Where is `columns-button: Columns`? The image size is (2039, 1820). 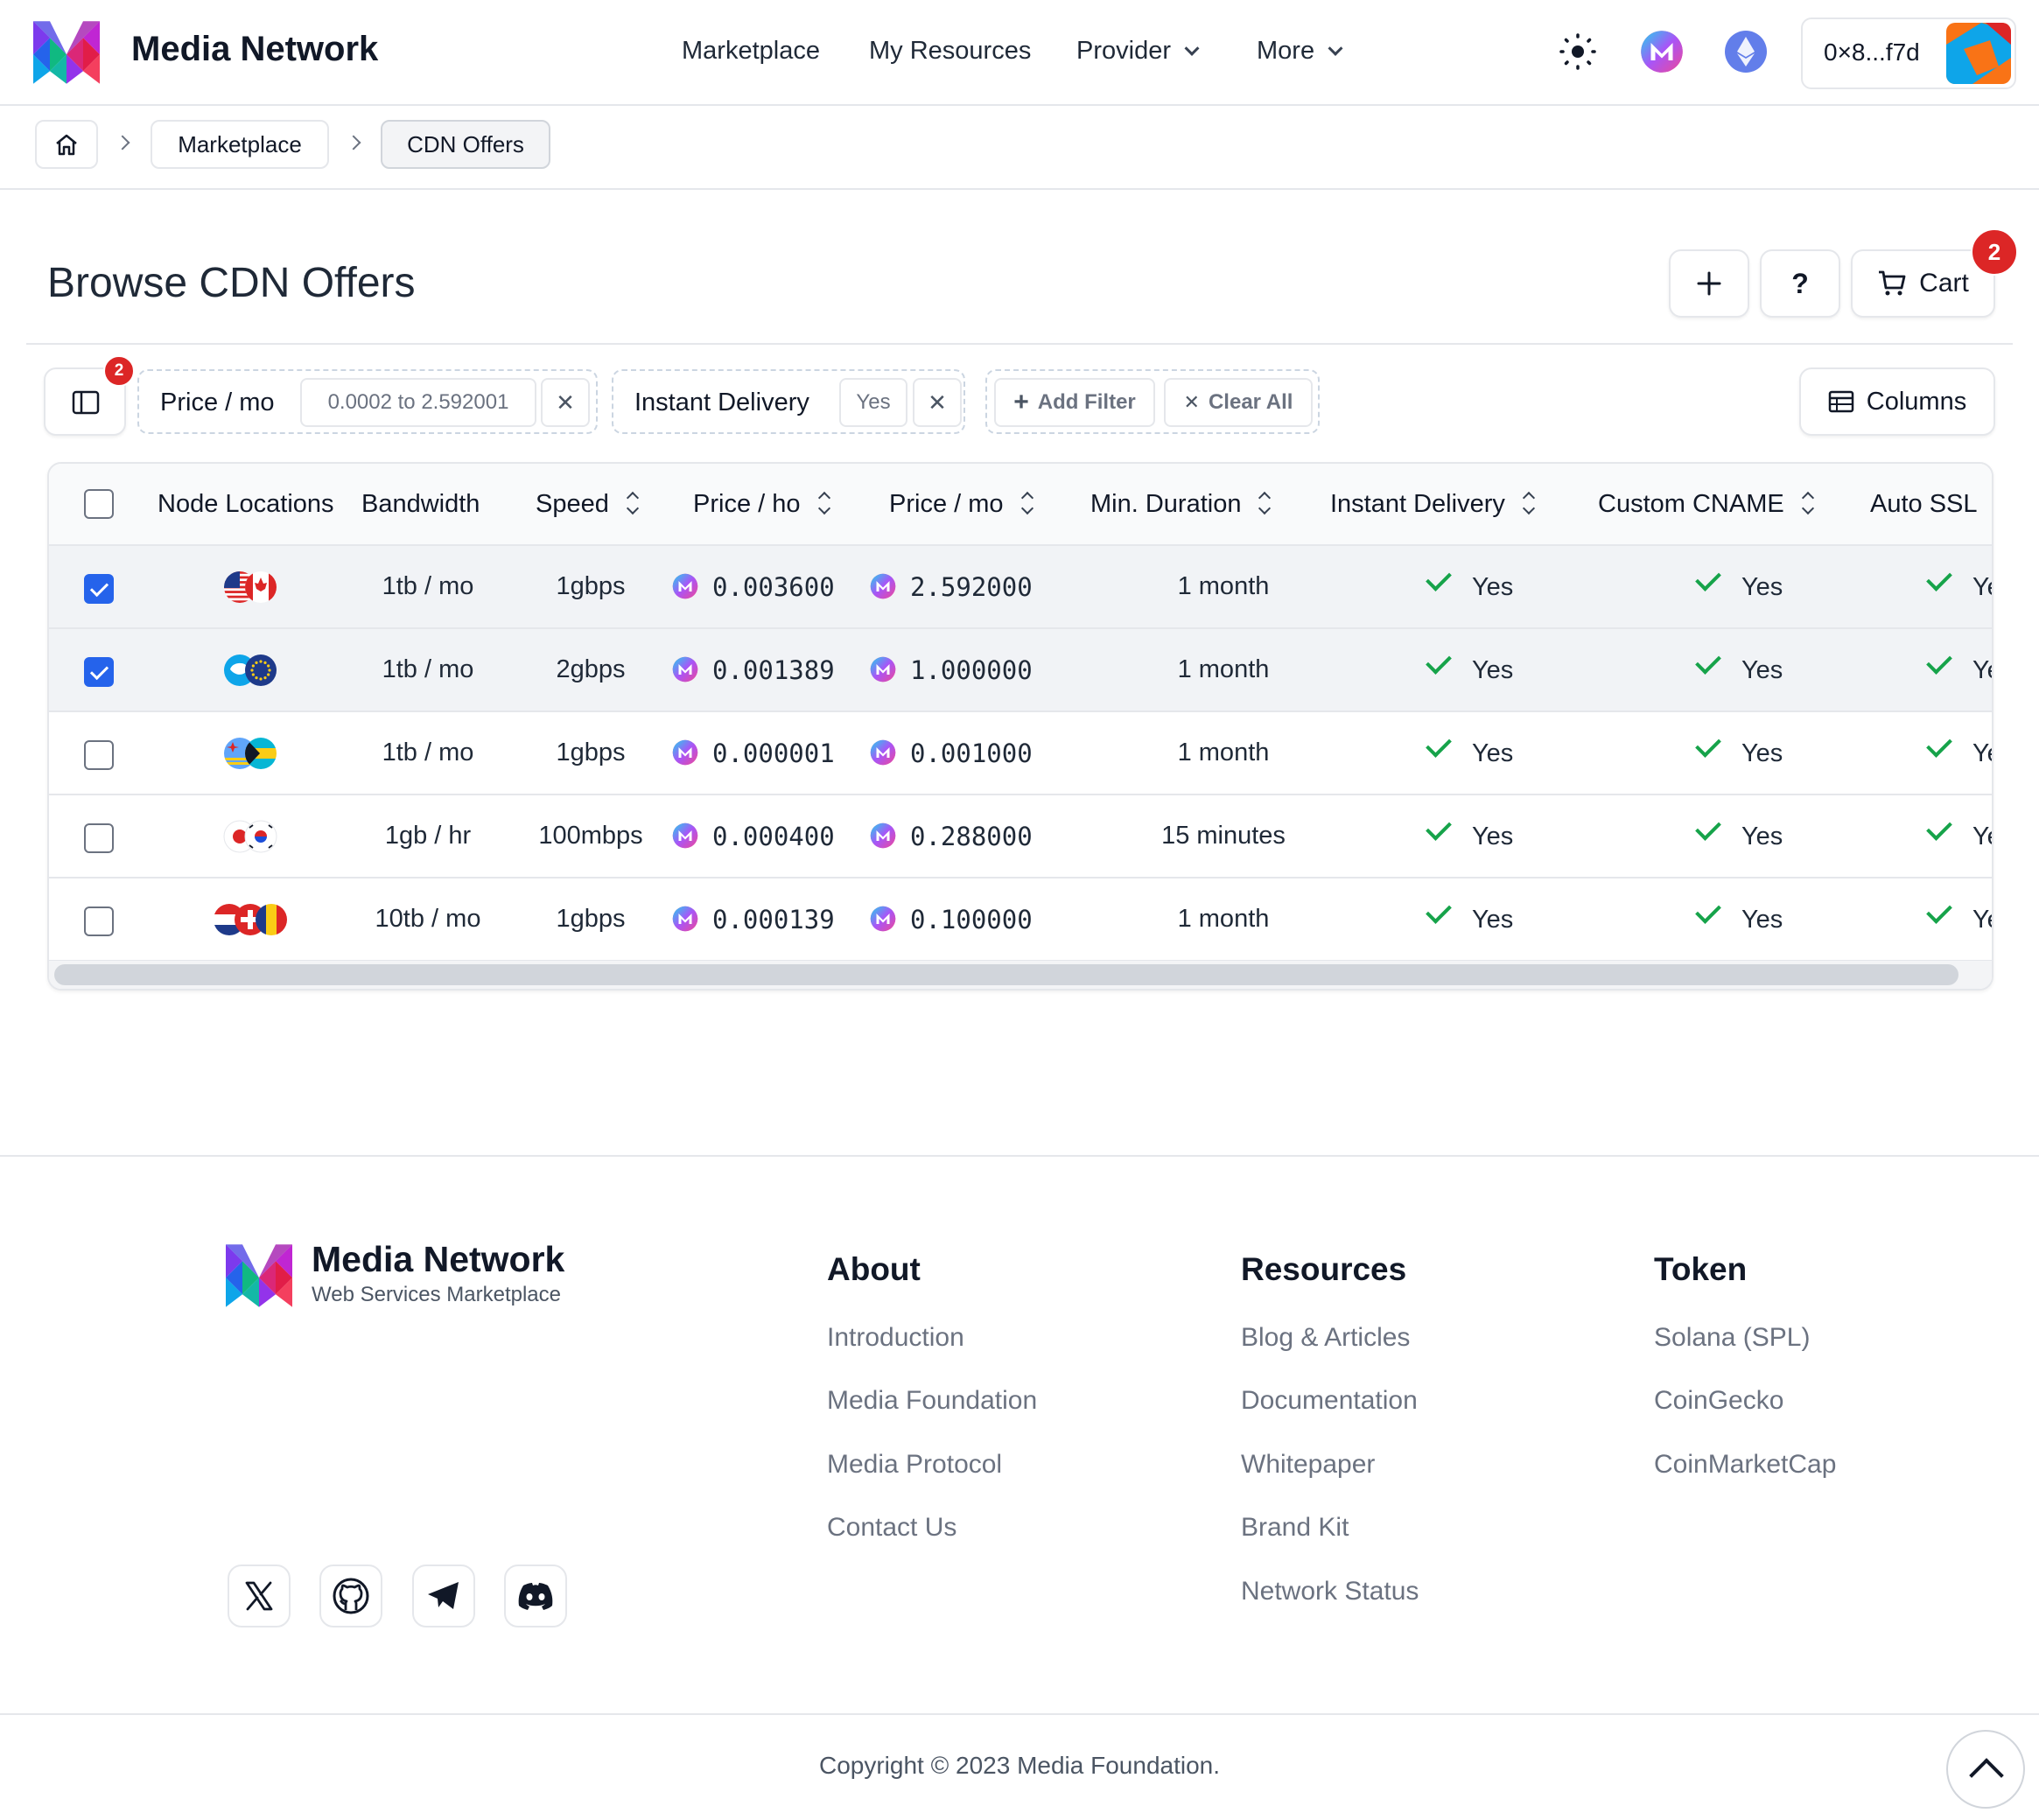 columns-button: Columns is located at coordinates (1897, 402).